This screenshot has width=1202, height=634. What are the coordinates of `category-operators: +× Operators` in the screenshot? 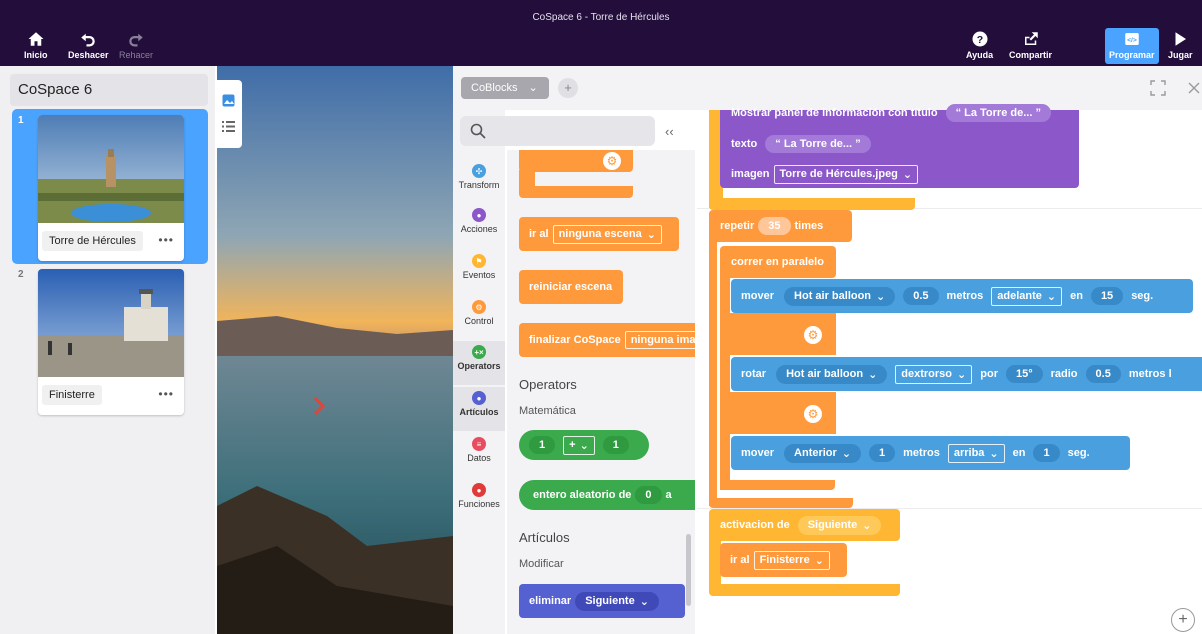 It's located at (479, 363).